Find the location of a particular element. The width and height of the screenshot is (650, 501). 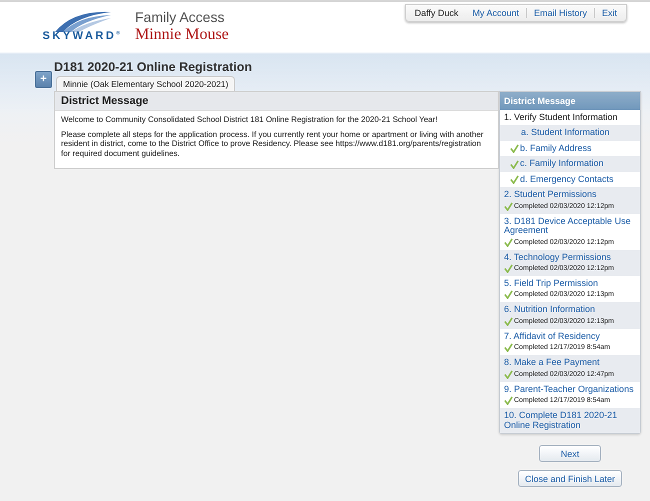

step-link: 3. D181 Device Acceptable Use Agreement is located at coordinates (570, 226).